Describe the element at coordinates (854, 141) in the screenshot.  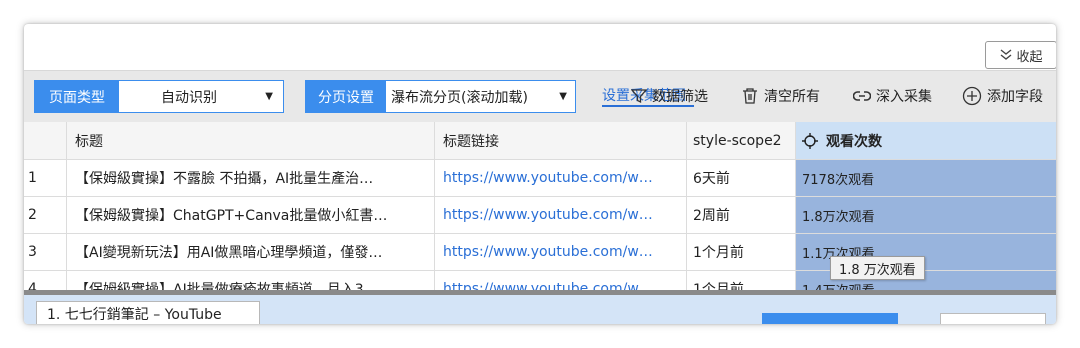
I see `header-view-count-label: 观看次数` at that location.